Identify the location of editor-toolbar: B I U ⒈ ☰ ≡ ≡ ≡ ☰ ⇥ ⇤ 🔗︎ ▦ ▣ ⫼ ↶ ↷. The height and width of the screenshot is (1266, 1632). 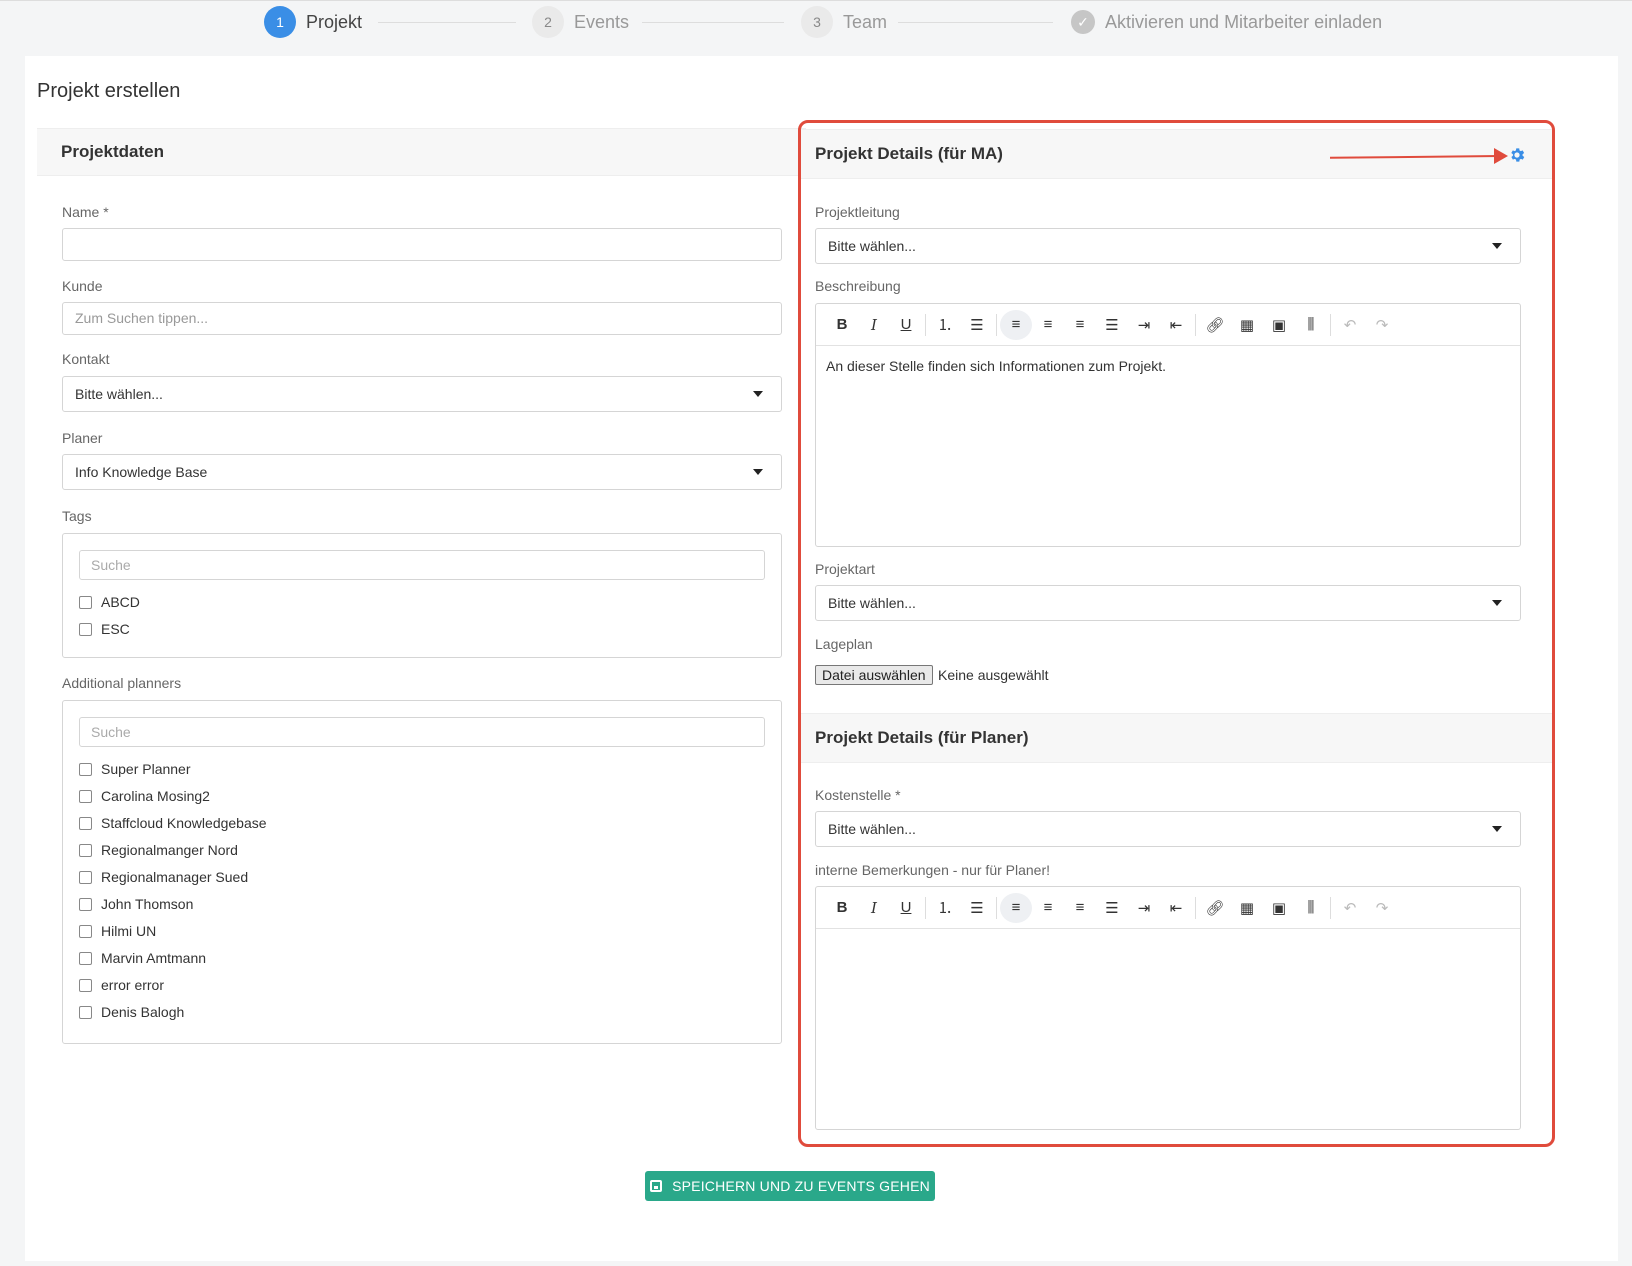
(1168, 908).